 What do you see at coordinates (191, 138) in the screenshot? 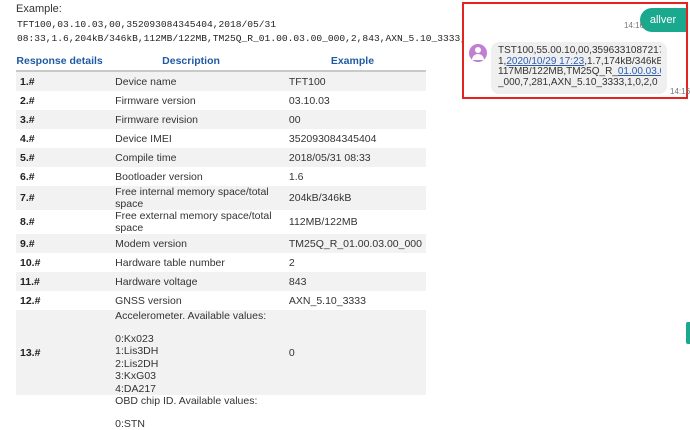
I see `row-description: Device IMEI` at bounding box center [191, 138].